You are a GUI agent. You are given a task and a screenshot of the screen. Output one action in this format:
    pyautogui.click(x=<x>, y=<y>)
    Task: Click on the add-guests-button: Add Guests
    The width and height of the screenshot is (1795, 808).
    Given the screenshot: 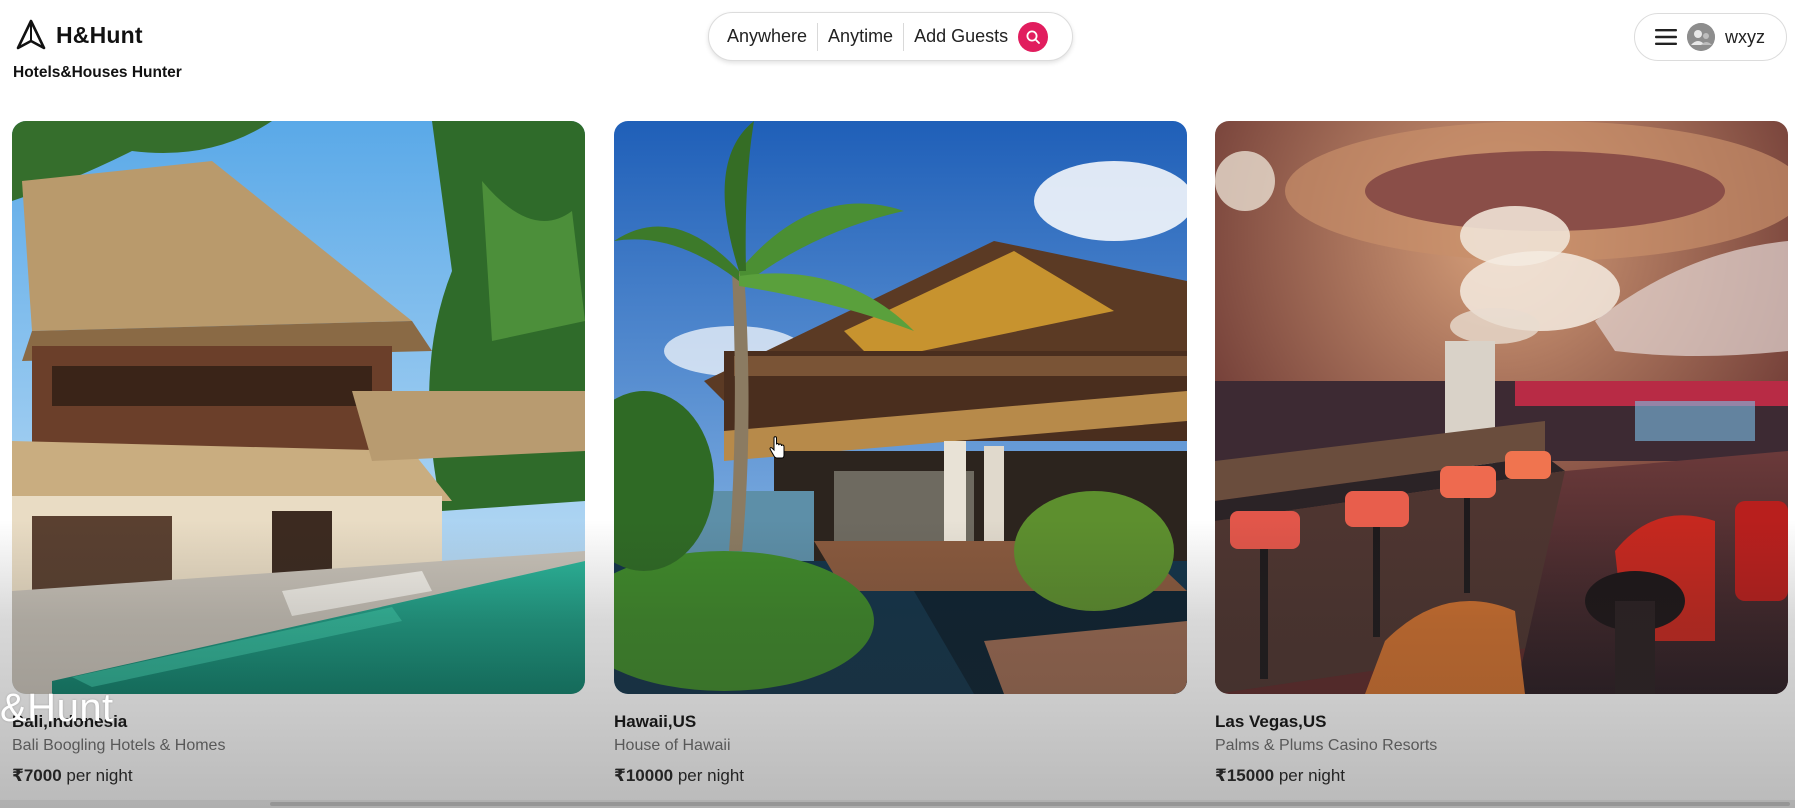 What is the action you would take?
    pyautogui.click(x=961, y=36)
    